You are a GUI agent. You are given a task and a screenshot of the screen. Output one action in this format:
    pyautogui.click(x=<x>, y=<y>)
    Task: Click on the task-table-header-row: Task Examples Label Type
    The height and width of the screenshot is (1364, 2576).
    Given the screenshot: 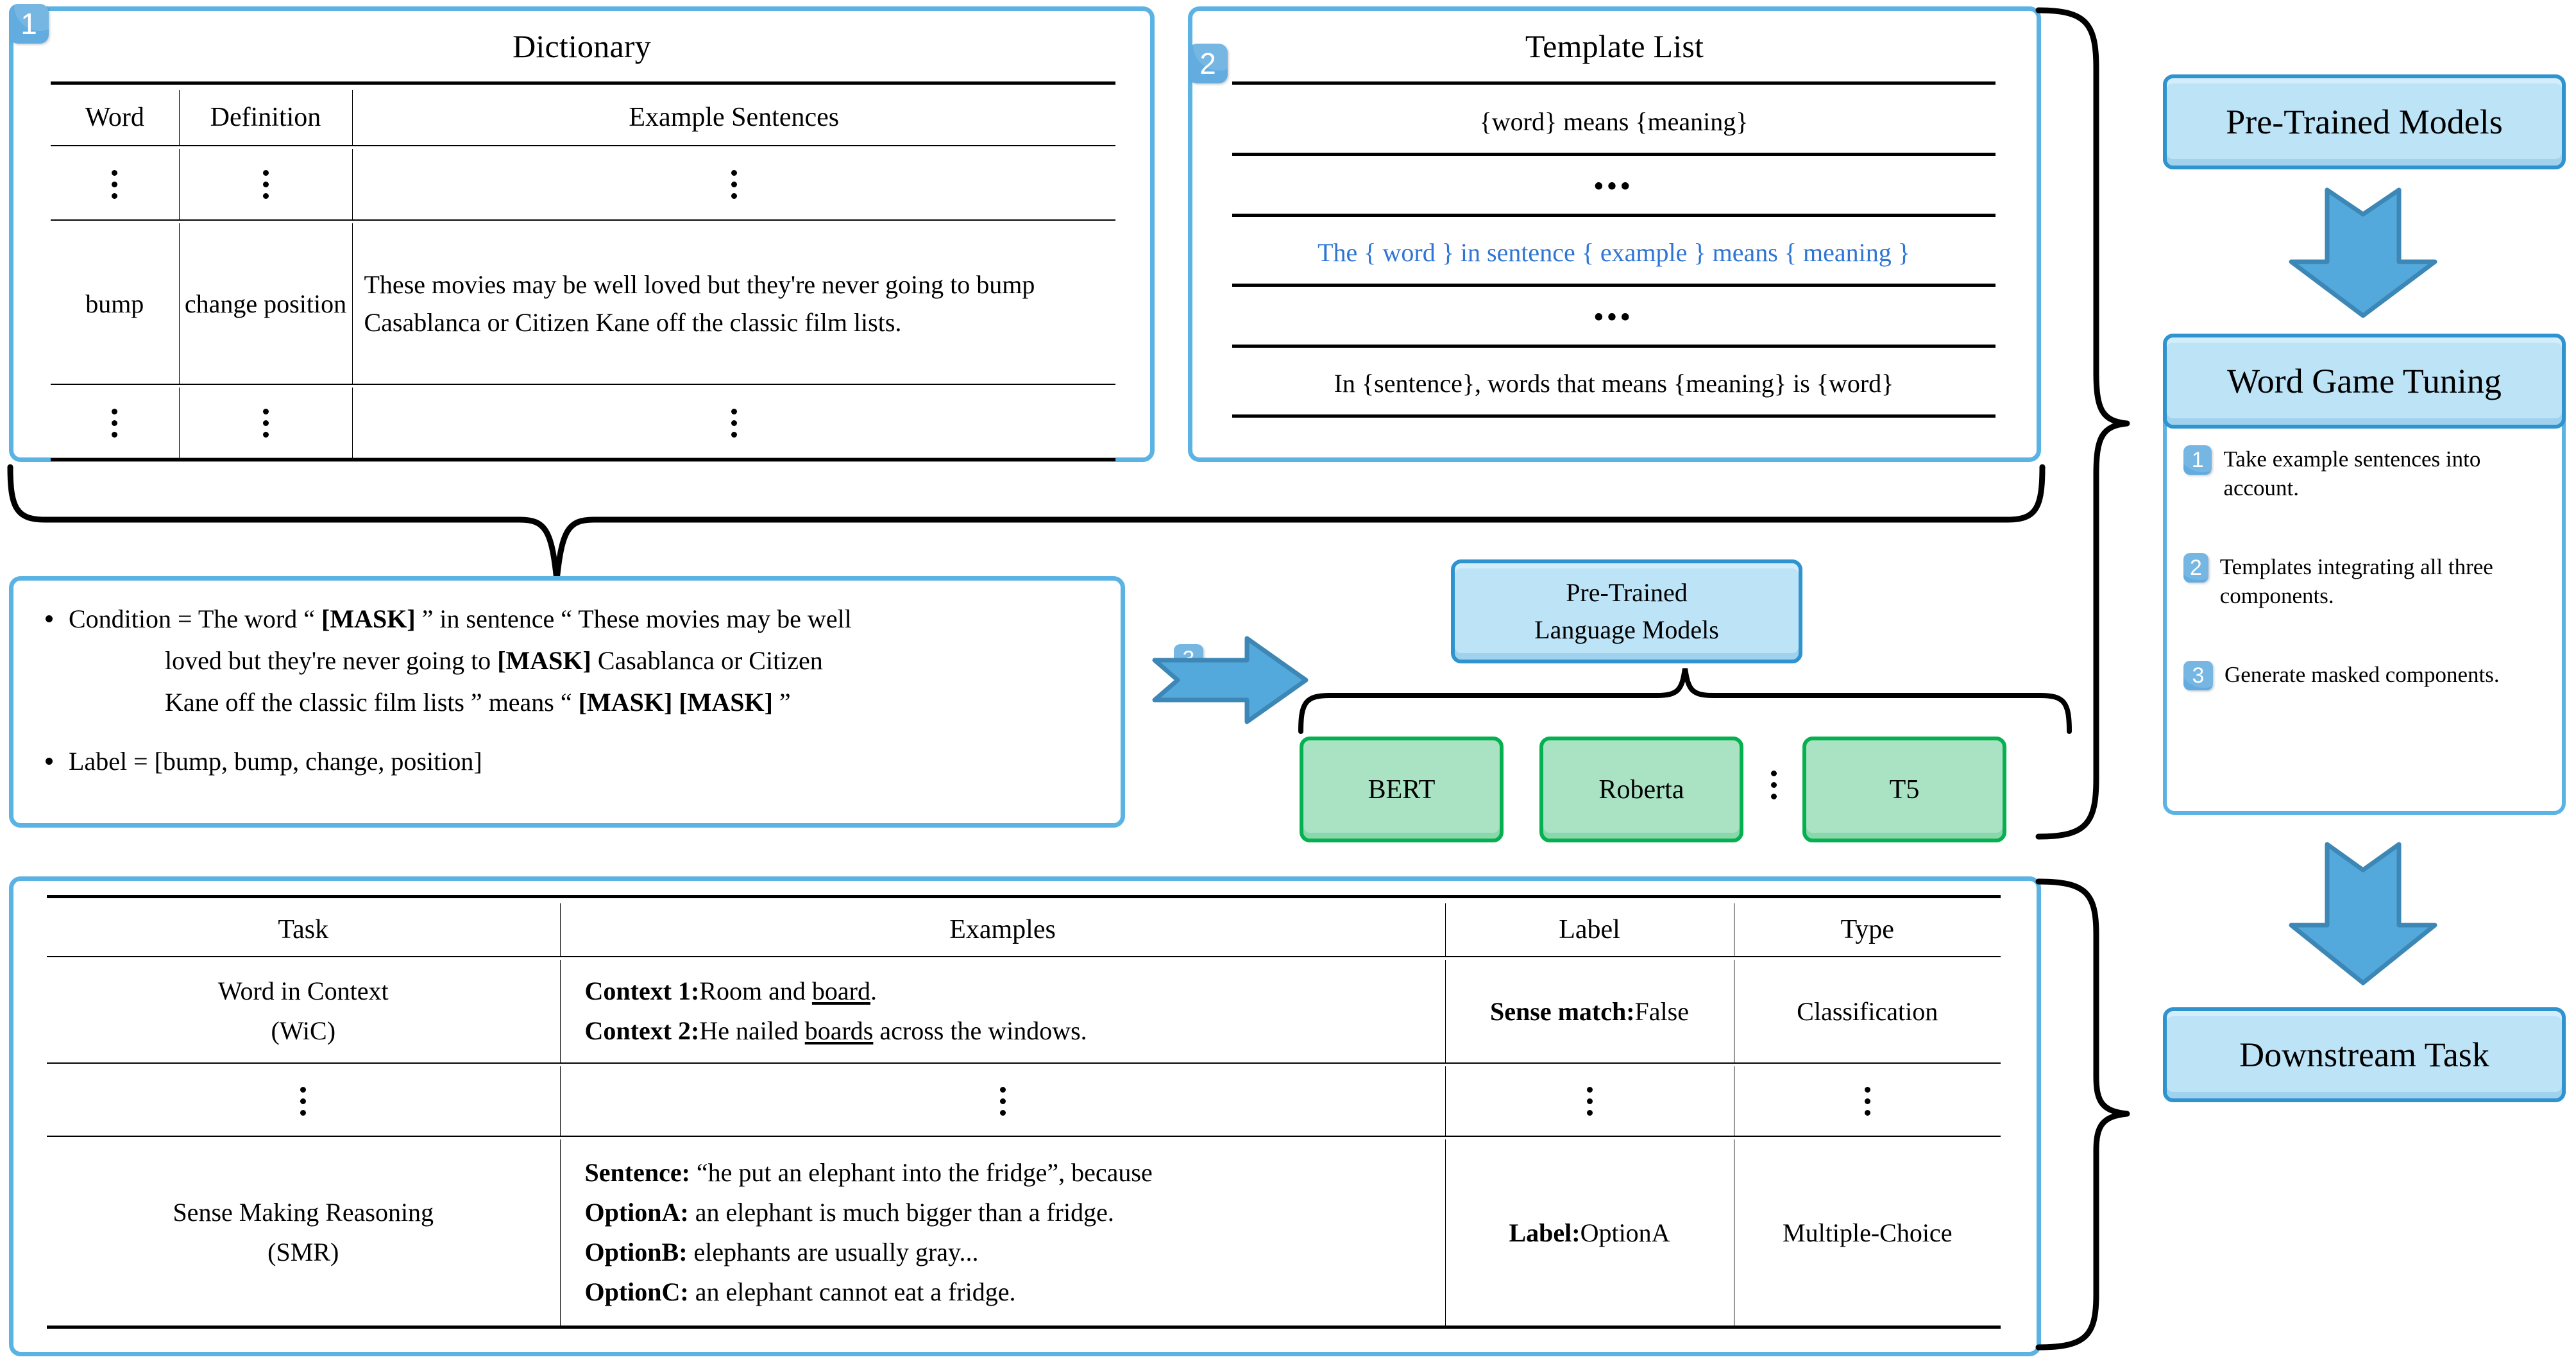 What is the action you would take?
    pyautogui.click(x=1024, y=930)
    